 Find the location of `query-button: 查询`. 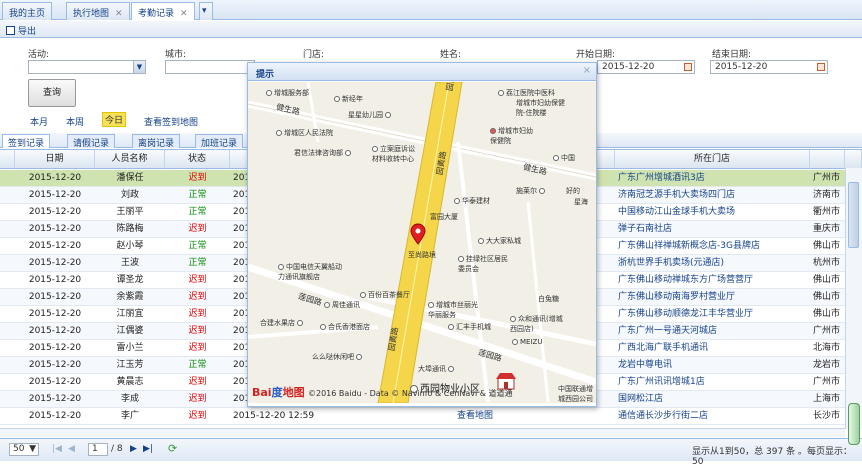

query-button: 查询 is located at coordinates (52, 93).